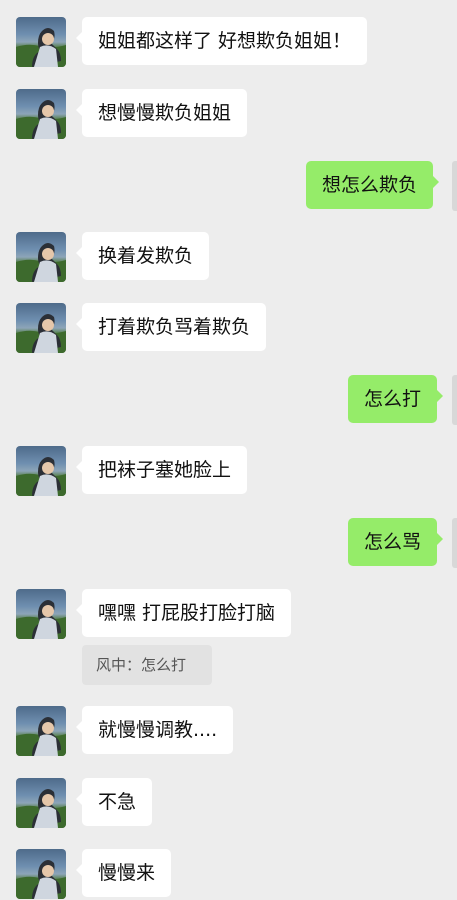 The image size is (457, 900). Describe the element at coordinates (161, 113) in the screenshot. I see `message-bubble: 想慢慢欺负姐姐` at that location.